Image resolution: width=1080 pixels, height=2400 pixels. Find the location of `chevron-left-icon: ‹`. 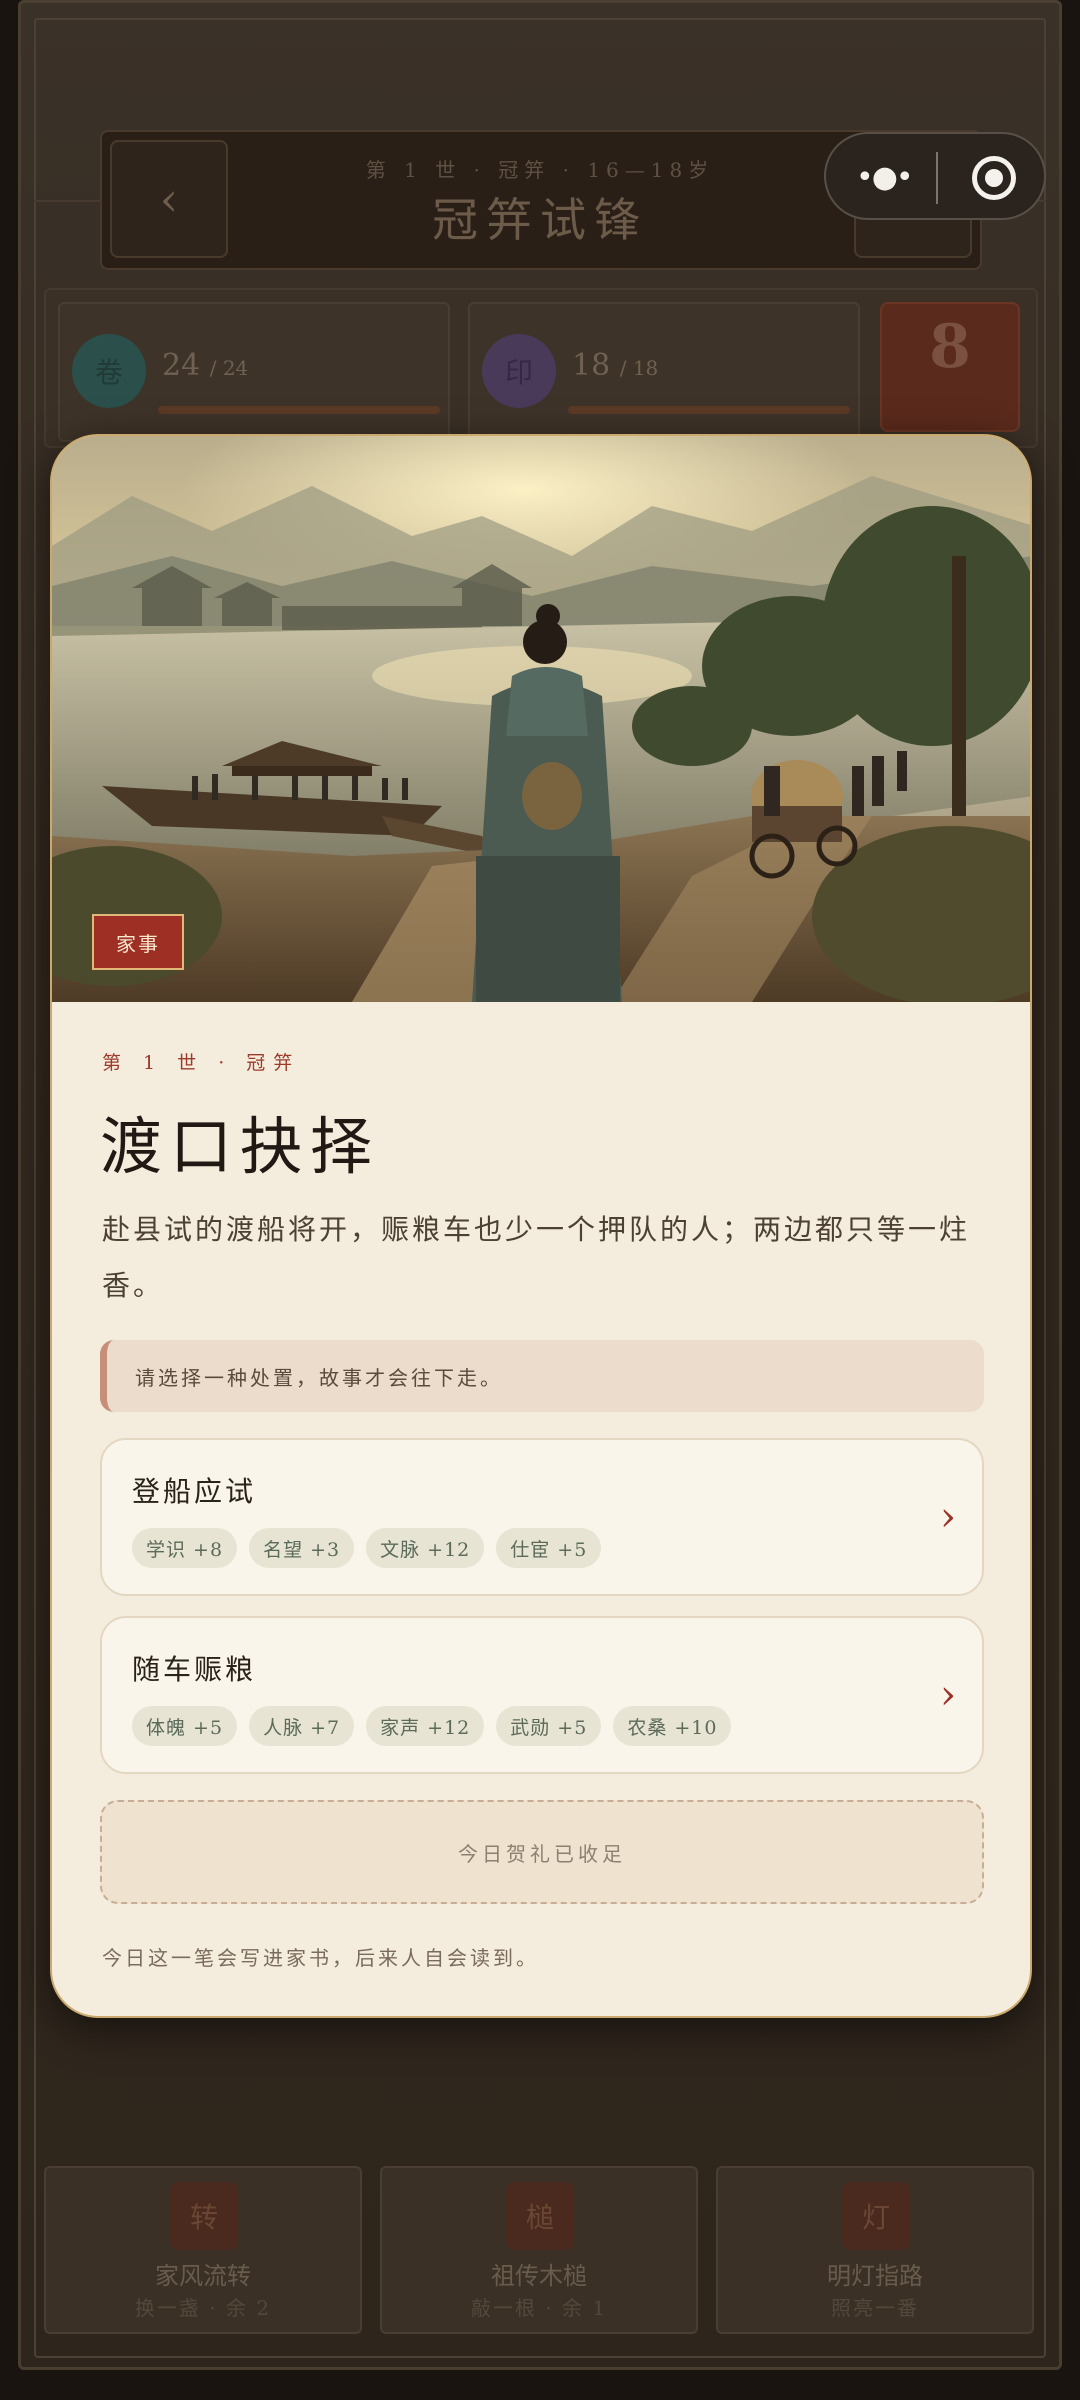

chevron-left-icon: ‹ is located at coordinates (169, 199).